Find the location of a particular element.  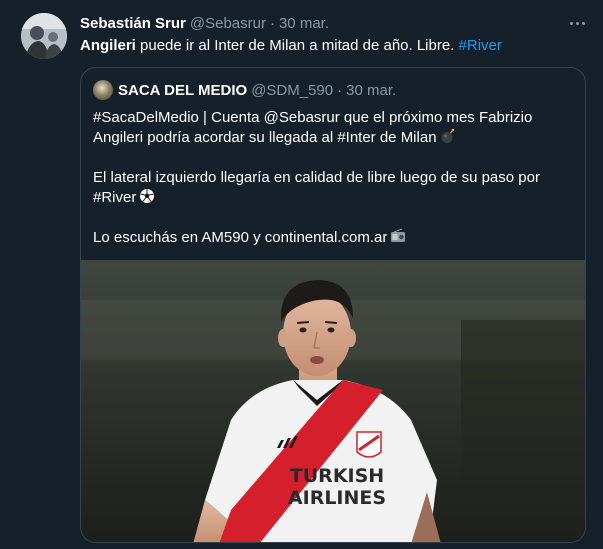

bomb-emoji-icon is located at coordinates (447, 135).